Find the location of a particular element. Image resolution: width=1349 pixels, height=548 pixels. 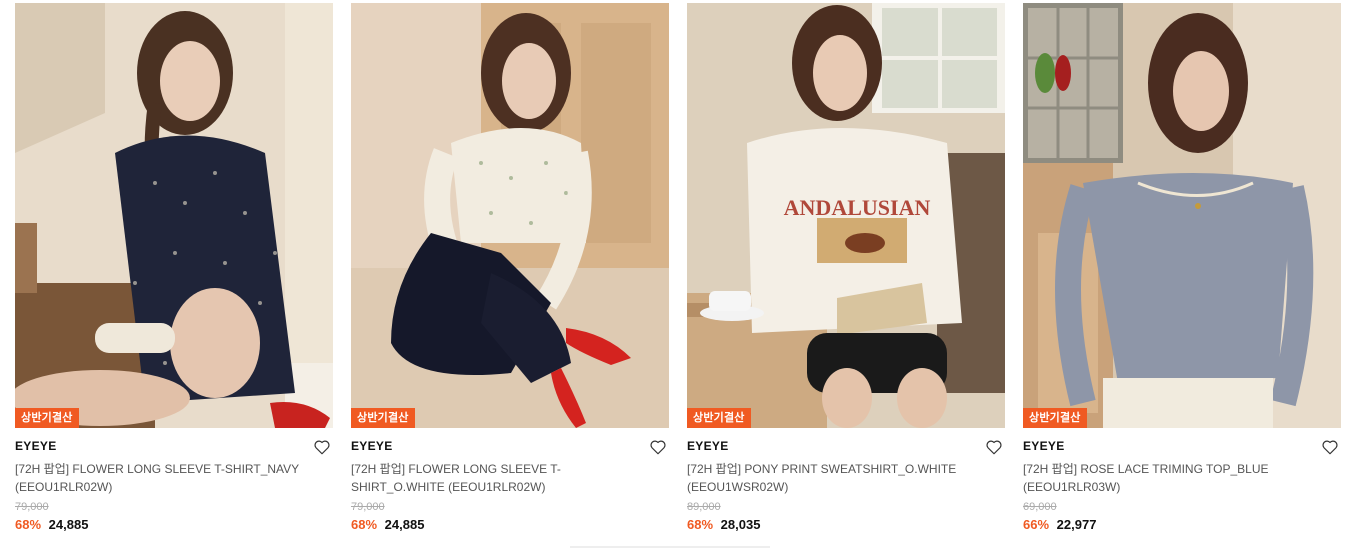

sale-price: 22,977 is located at coordinates (1076, 524).